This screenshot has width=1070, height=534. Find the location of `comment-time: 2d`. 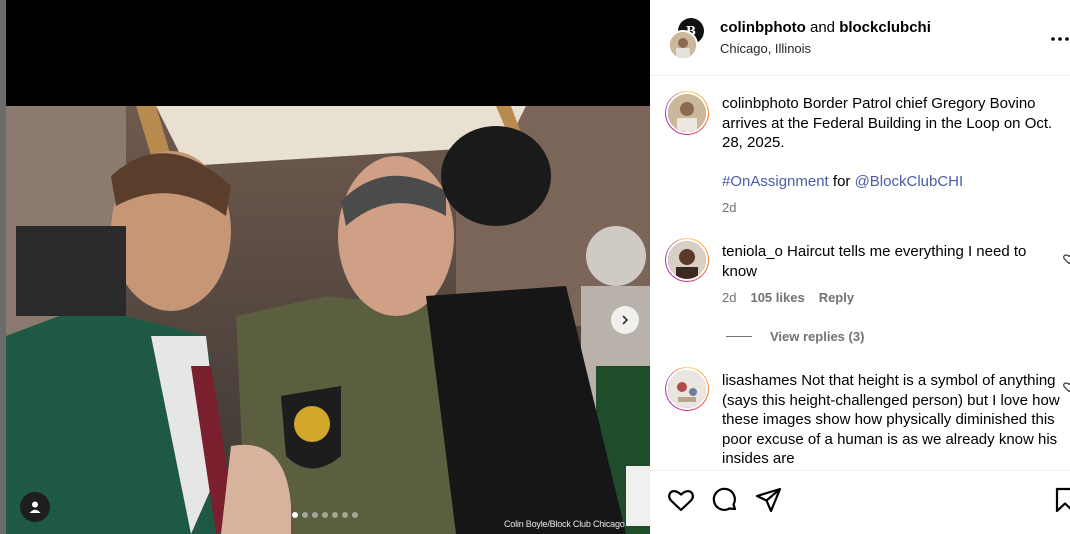

comment-time: 2d is located at coordinates (729, 297).